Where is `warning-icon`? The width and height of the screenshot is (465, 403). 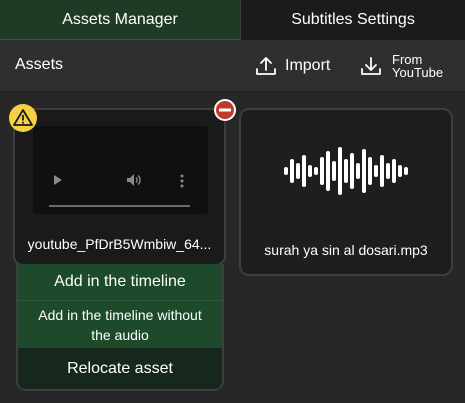
warning-icon is located at coordinates (23, 118).